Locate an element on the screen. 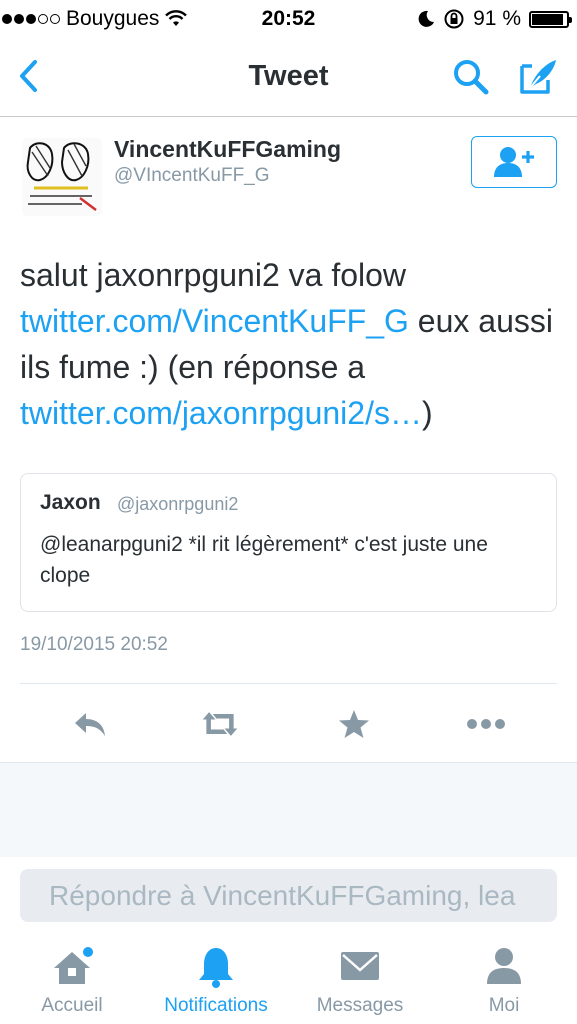  navigation-bar: Tweet is located at coordinates (288, 77).